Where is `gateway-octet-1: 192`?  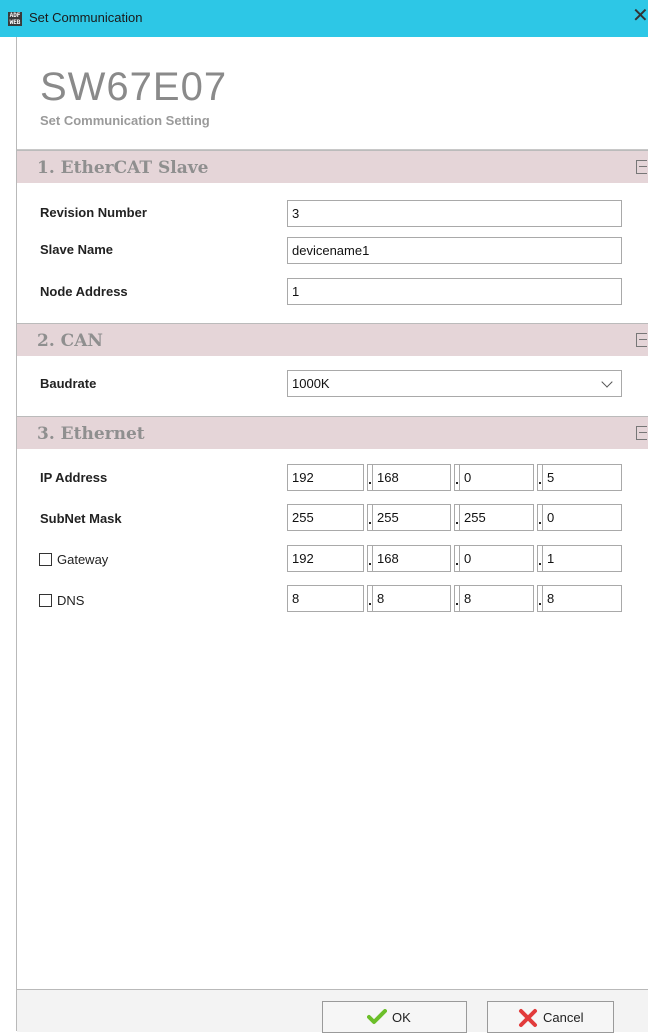
gateway-octet-1: 192 is located at coordinates (325, 558).